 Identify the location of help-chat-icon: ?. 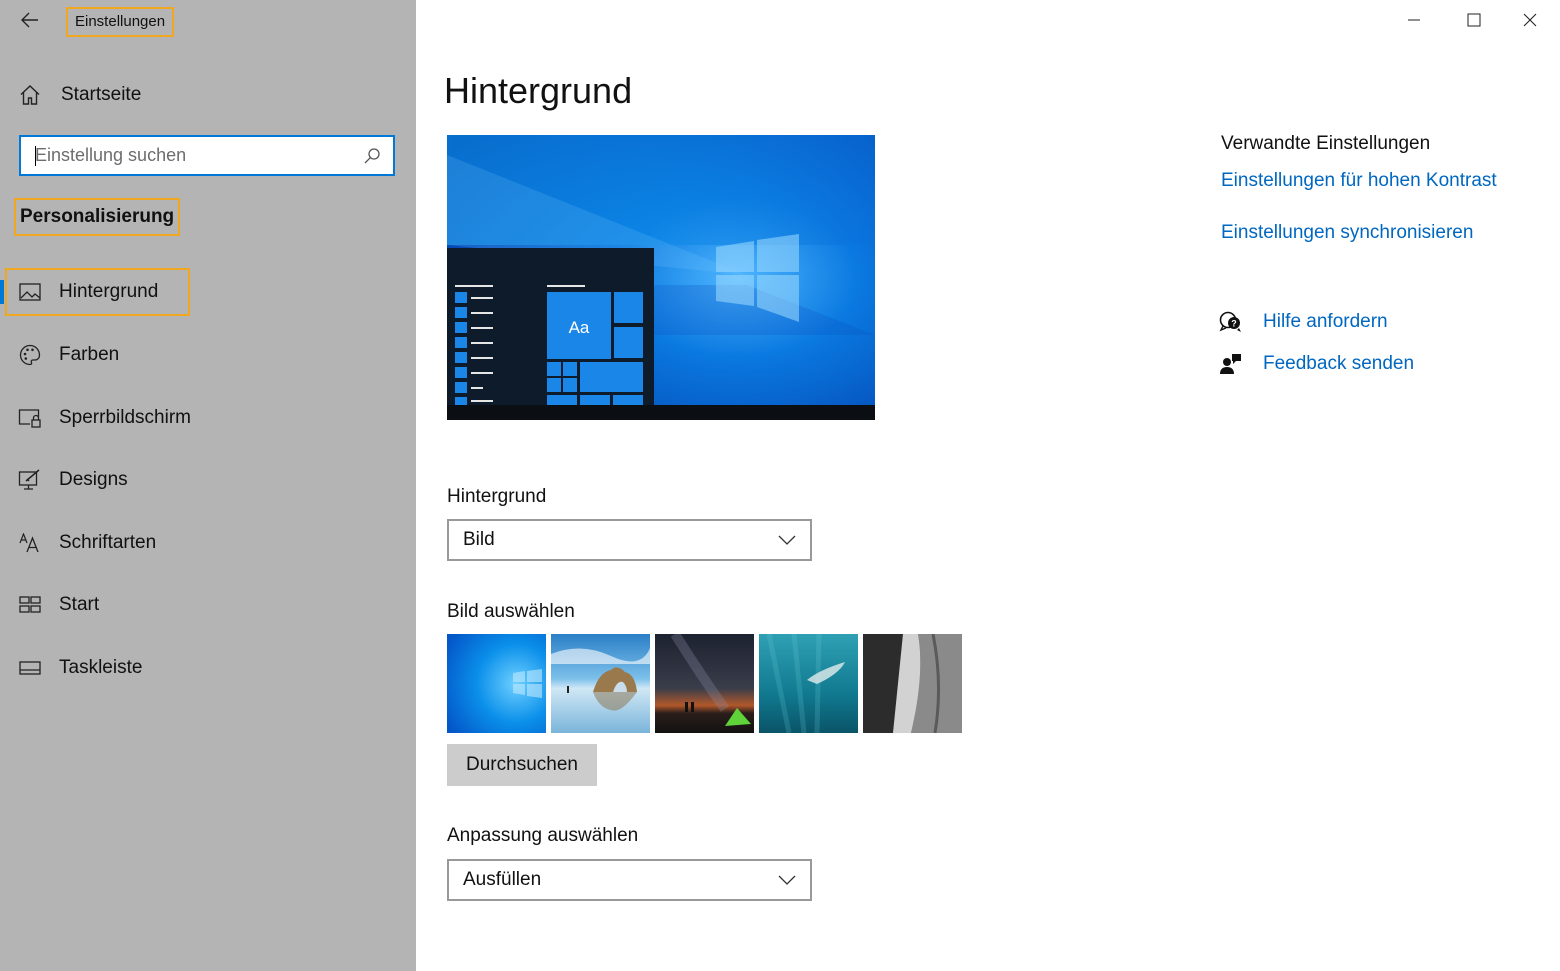
(1231, 322).